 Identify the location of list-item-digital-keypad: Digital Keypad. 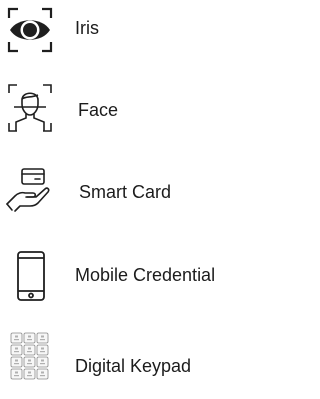
(130, 360).